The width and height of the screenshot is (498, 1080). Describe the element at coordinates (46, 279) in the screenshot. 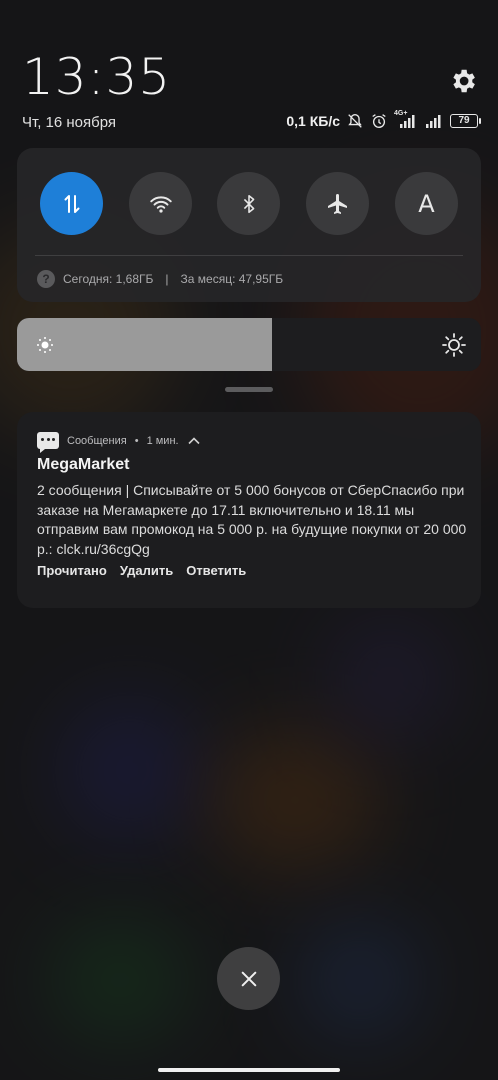

I see `help-icon: ?` at that location.